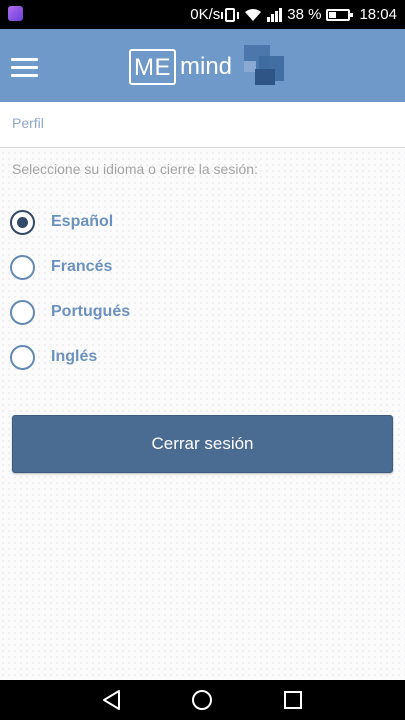 Image resolution: width=405 pixels, height=720 pixels. I want to click on language-option-portugues: Portugués, so click(160, 312).